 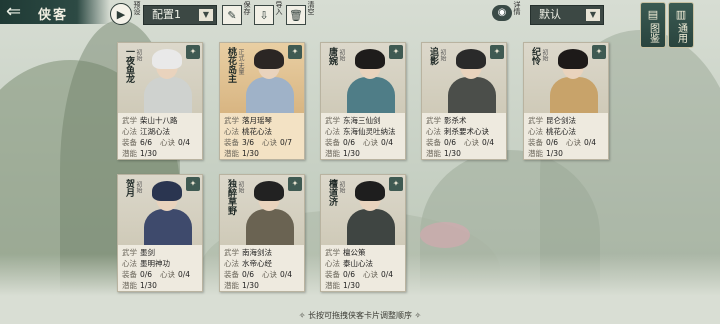 I want to click on import-button: ⇩, so click(x=264, y=15).